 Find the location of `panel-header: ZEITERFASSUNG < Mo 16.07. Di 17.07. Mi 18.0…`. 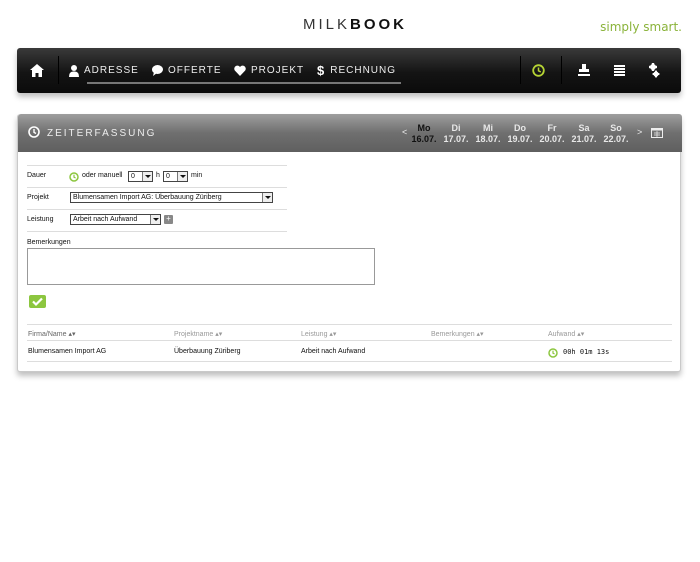

panel-header: ZEITERFASSUNG < Mo 16.07. Di 17.07. Mi 18.0… is located at coordinates (350, 133).